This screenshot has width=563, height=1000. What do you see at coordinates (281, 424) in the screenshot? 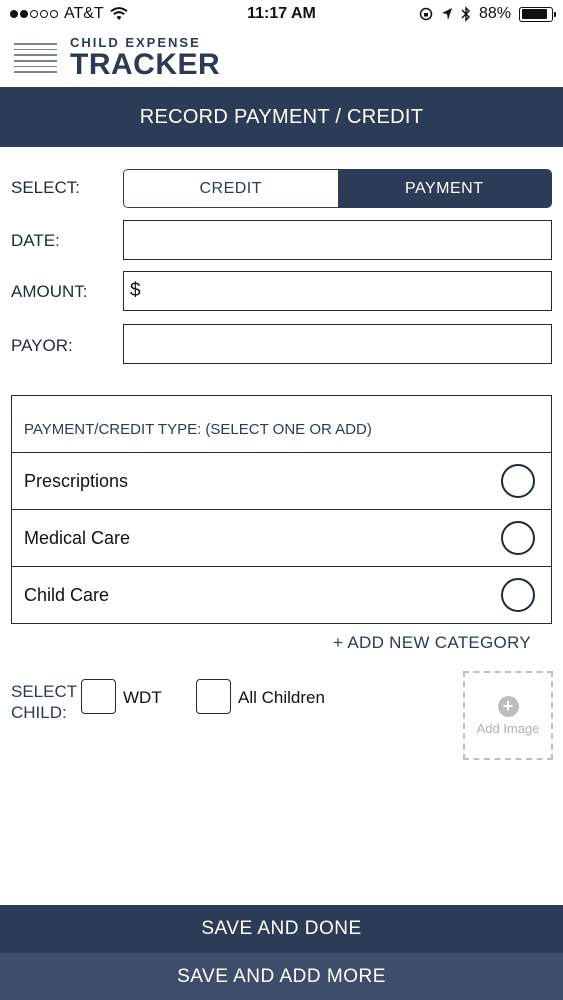
I see `category-header: PAYMENT/CREDIT TYPE: (SELECT ONE OR ADD)` at bounding box center [281, 424].